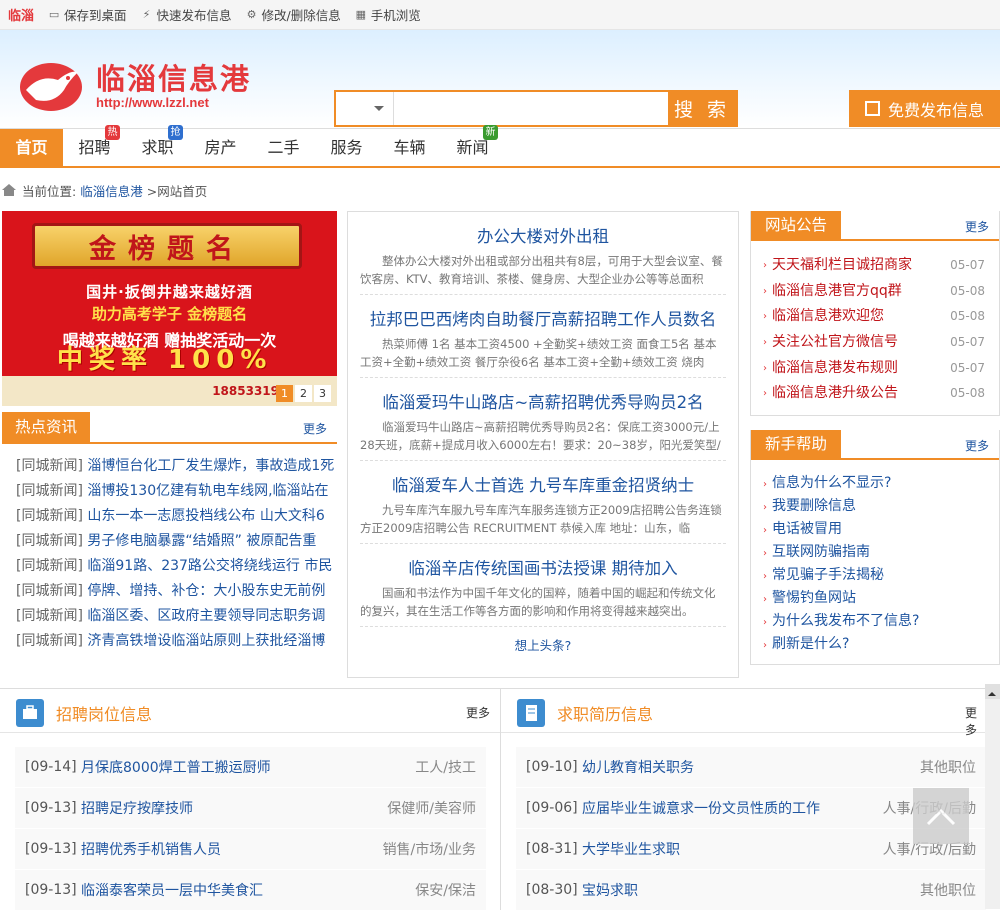  Describe the element at coordinates (472, 145) in the screenshot. I see `nav-news: 新闻新` at that location.